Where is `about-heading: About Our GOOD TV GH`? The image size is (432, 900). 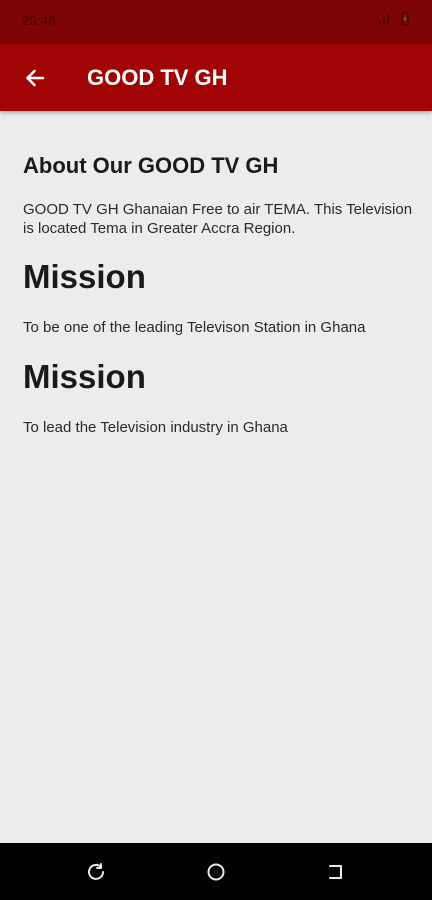 about-heading: About Our GOOD TV GH is located at coordinates (151, 165).